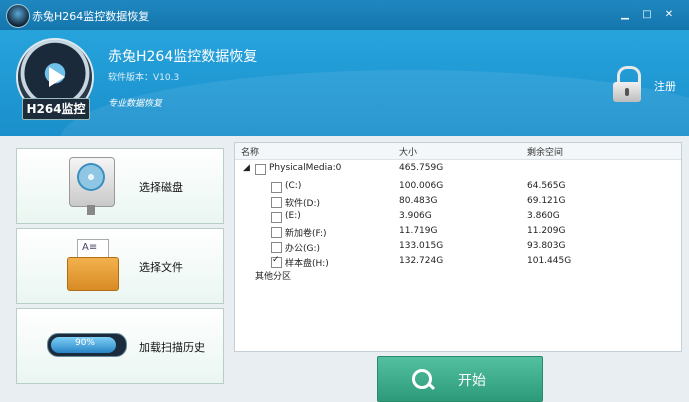 Image resolution: width=689 pixels, height=402 pixels. I want to click on other-partitions-row: 其他分区, so click(458, 275).